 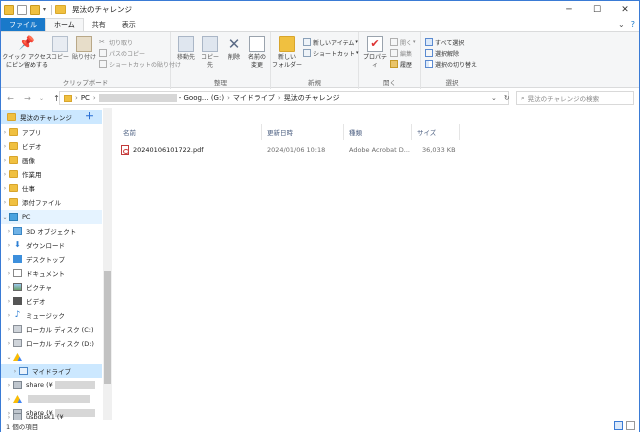 What do you see at coordinates (507, 98) in the screenshot?
I see `refresh-icon: ↻` at bounding box center [507, 98].